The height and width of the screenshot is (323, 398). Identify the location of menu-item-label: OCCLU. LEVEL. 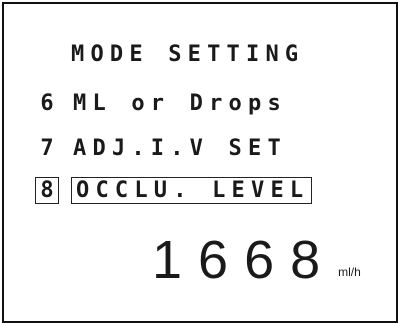
(192, 190).